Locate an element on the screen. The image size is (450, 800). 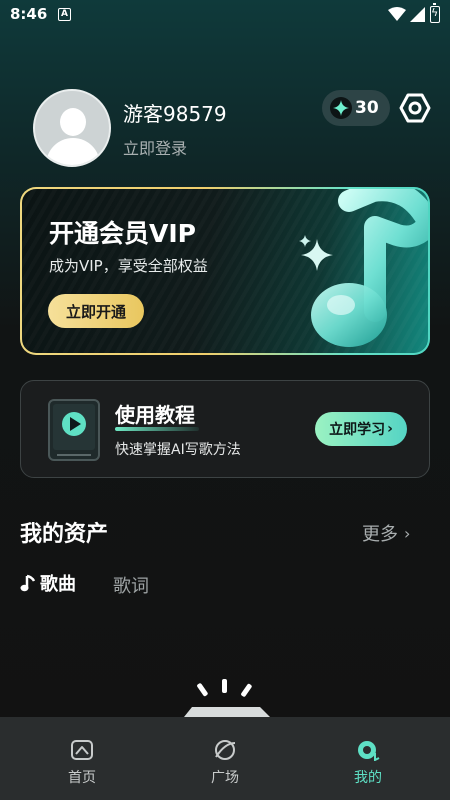
avatar-head-shape is located at coordinates (73, 122).